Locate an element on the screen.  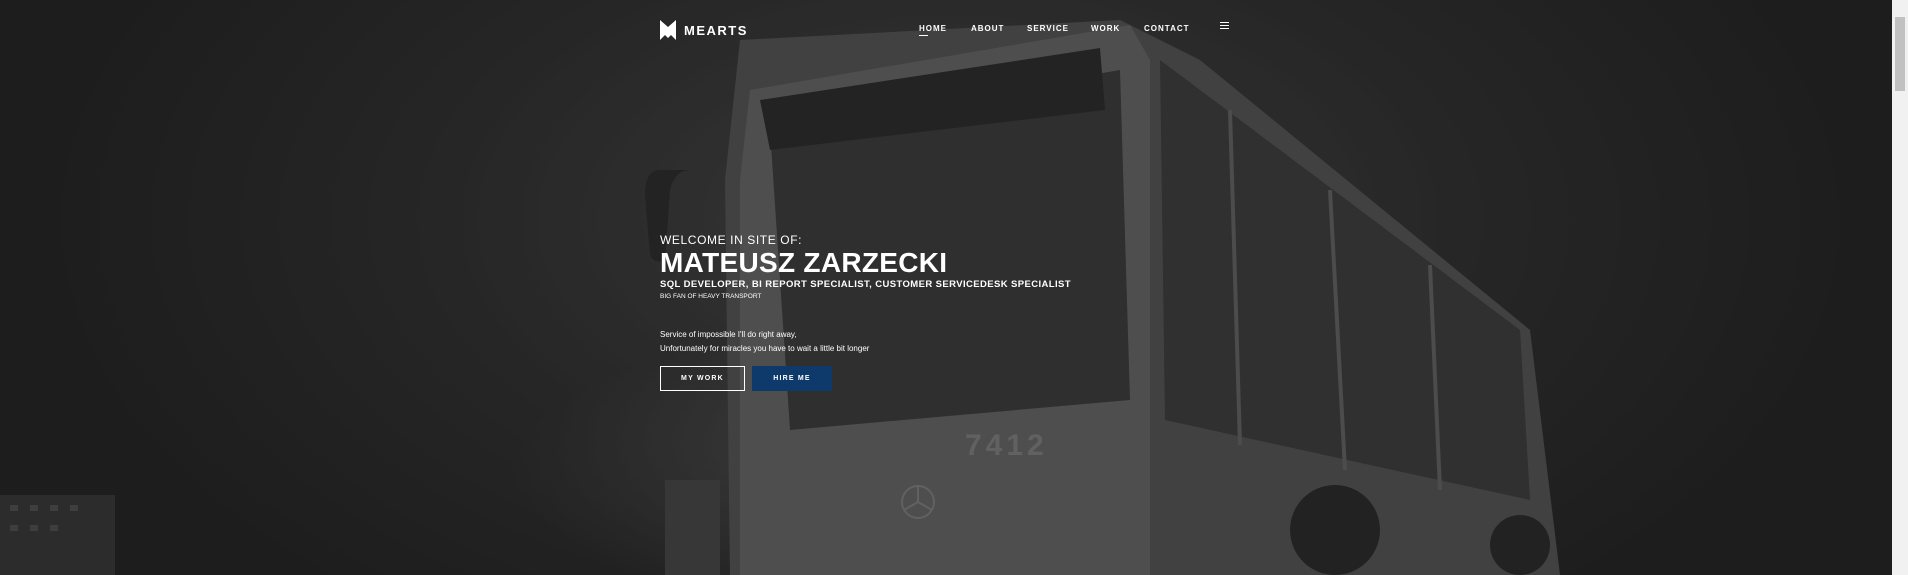
nav-item-service: SERVICE is located at coordinates (1048, 28).